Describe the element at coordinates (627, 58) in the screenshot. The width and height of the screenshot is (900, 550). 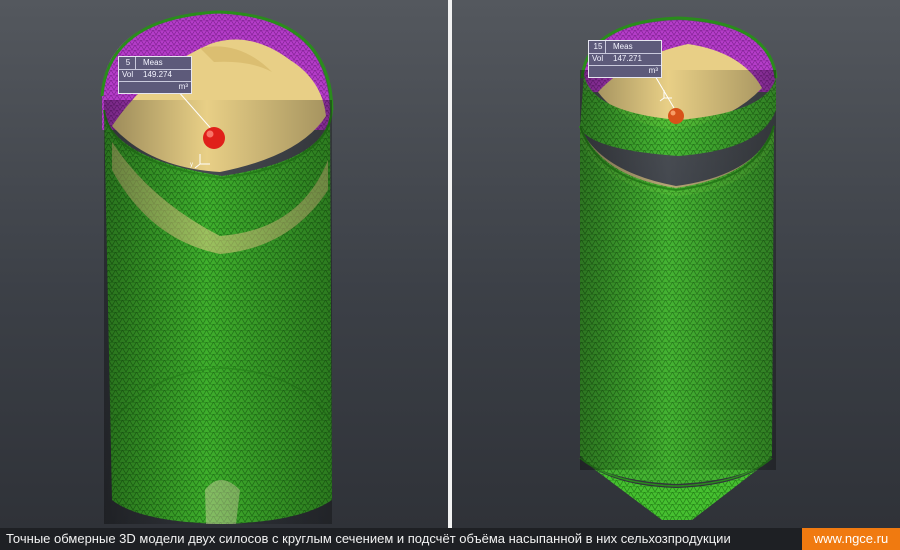
I see `measure-value: 147.271` at that location.